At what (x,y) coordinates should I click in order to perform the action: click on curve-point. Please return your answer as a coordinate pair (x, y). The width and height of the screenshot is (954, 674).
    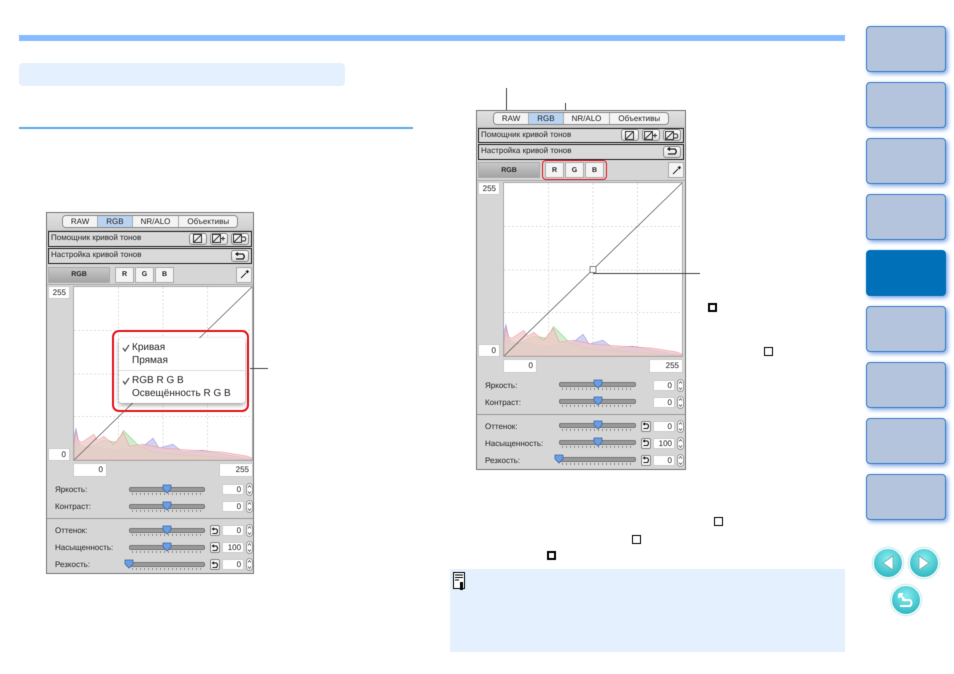
    Looking at the image, I should click on (593, 269).